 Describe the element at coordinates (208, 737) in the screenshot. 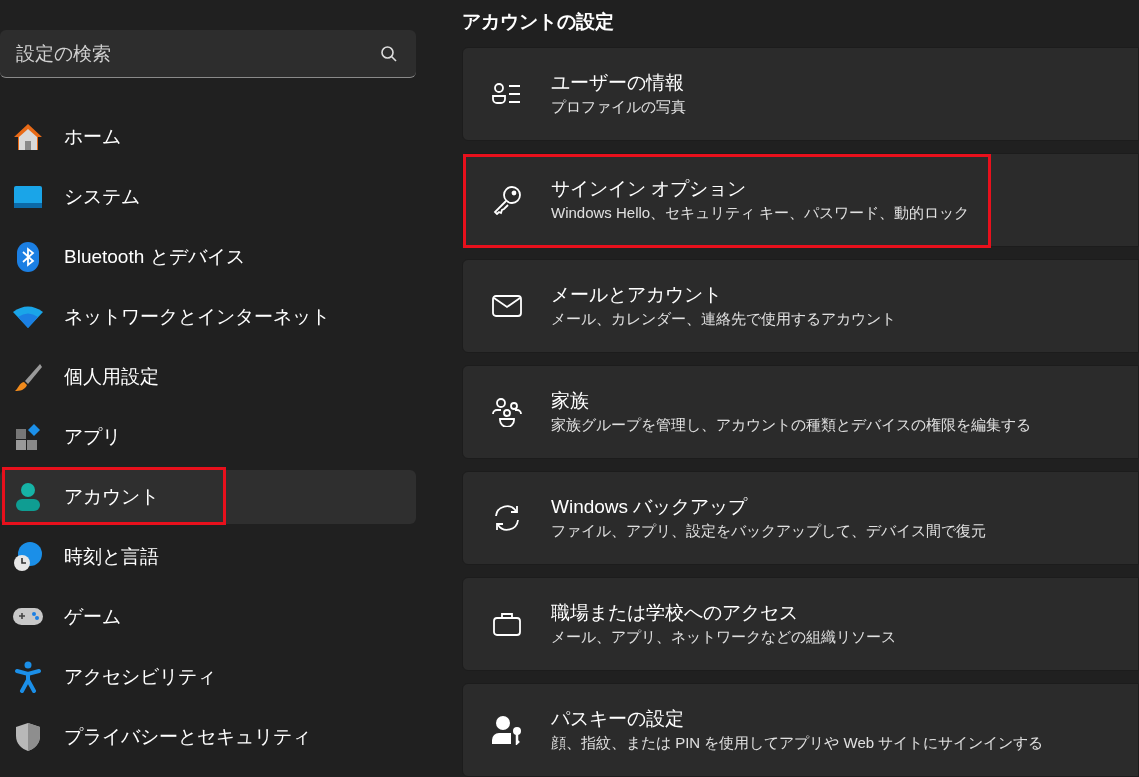

I see `sidebar-item: プライバシーとセキュリティ` at that location.